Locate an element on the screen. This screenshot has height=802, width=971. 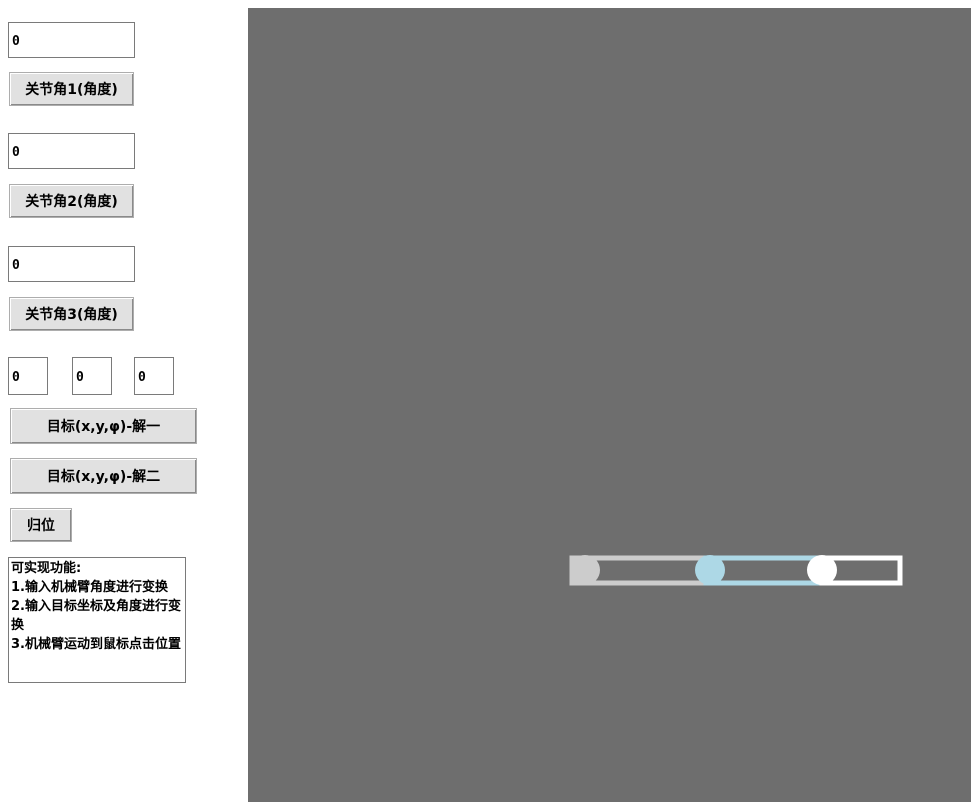
reset-button: 归位 is located at coordinates (41, 525).